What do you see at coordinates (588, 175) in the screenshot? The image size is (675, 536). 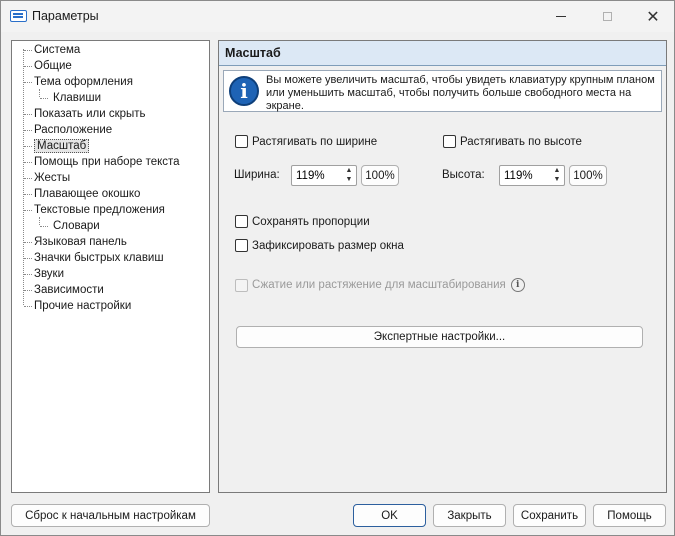 I see `height-reset-button: 100%` at bounding box center [588, 175].